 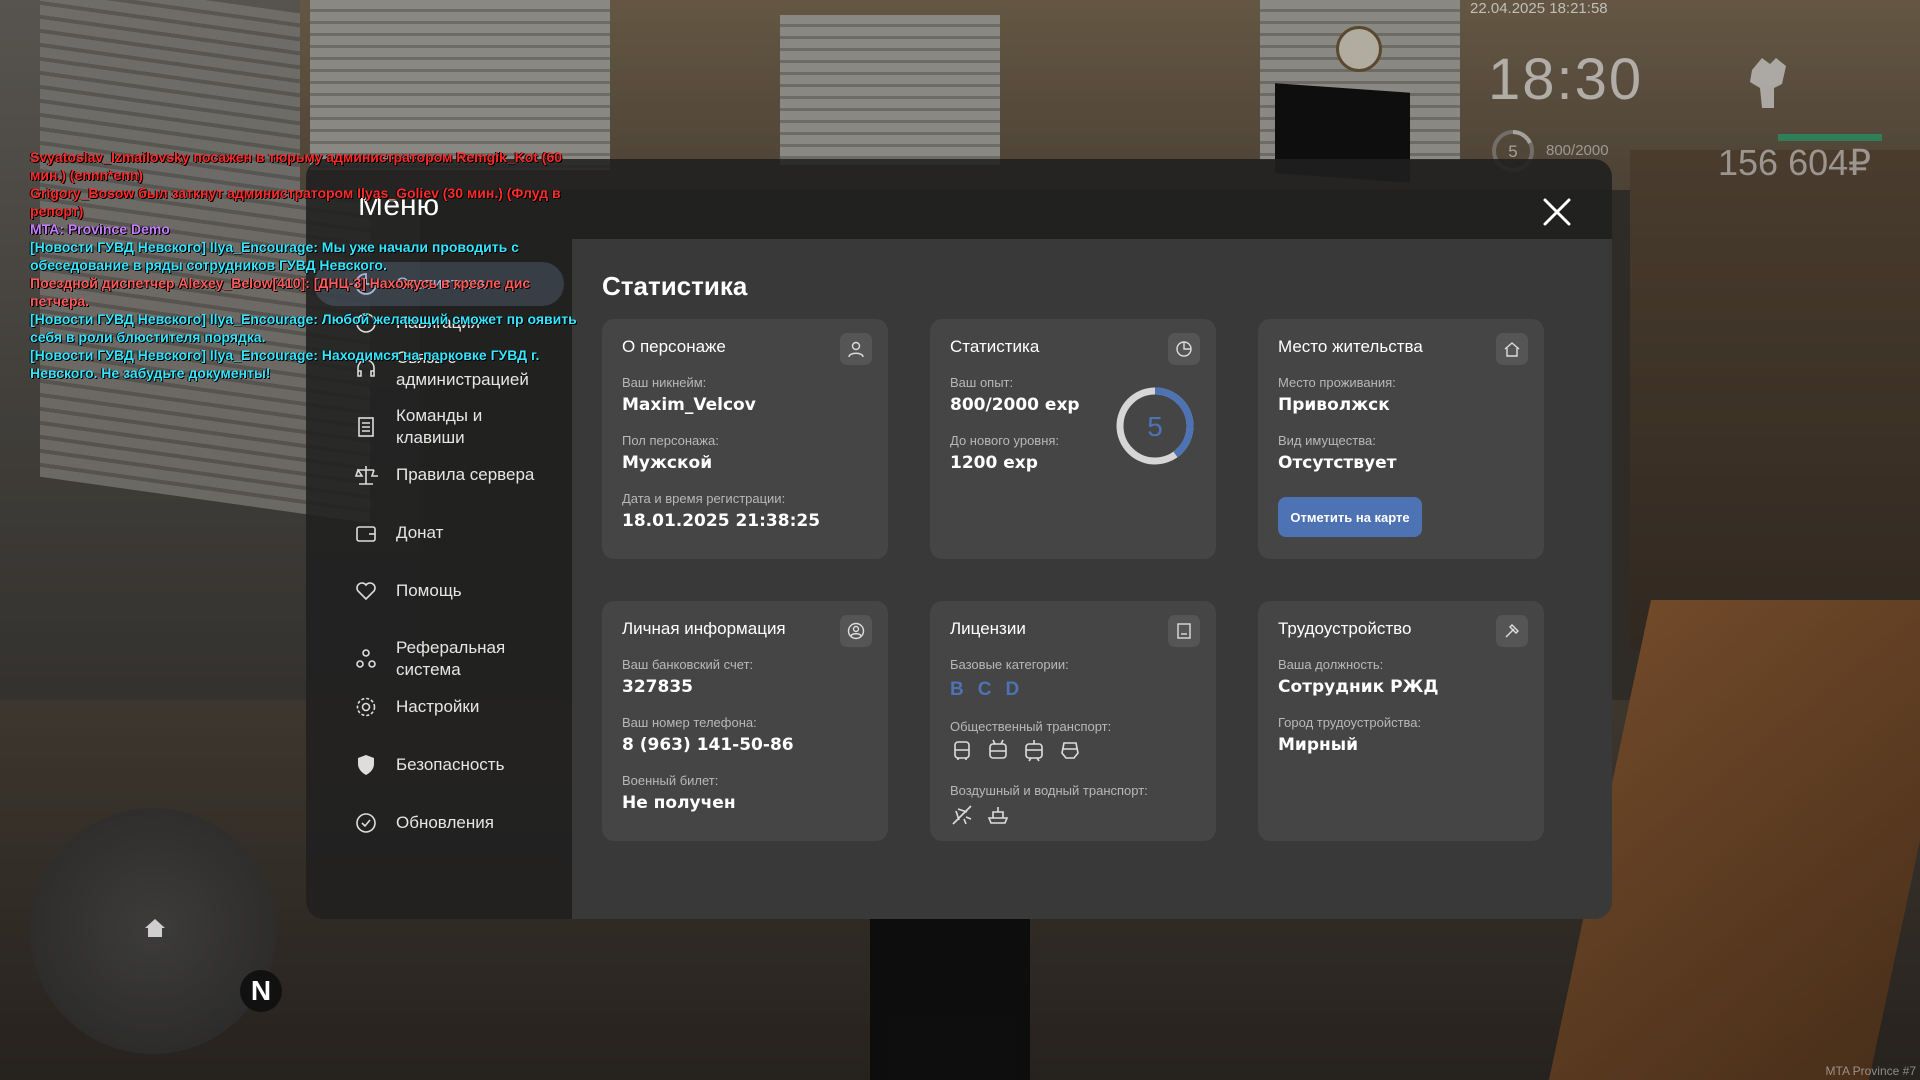 What do you see at coordinates (962, 750) in the screenshot?
I see `bus-icon` at bounding box center [962, 750].